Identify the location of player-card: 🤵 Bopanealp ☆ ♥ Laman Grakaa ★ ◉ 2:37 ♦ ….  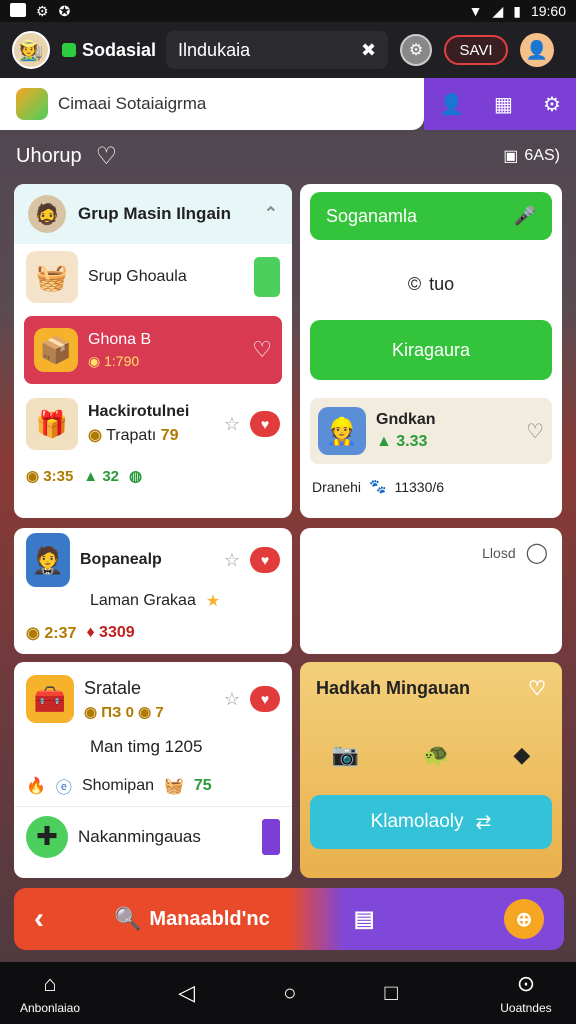
(153, 591).